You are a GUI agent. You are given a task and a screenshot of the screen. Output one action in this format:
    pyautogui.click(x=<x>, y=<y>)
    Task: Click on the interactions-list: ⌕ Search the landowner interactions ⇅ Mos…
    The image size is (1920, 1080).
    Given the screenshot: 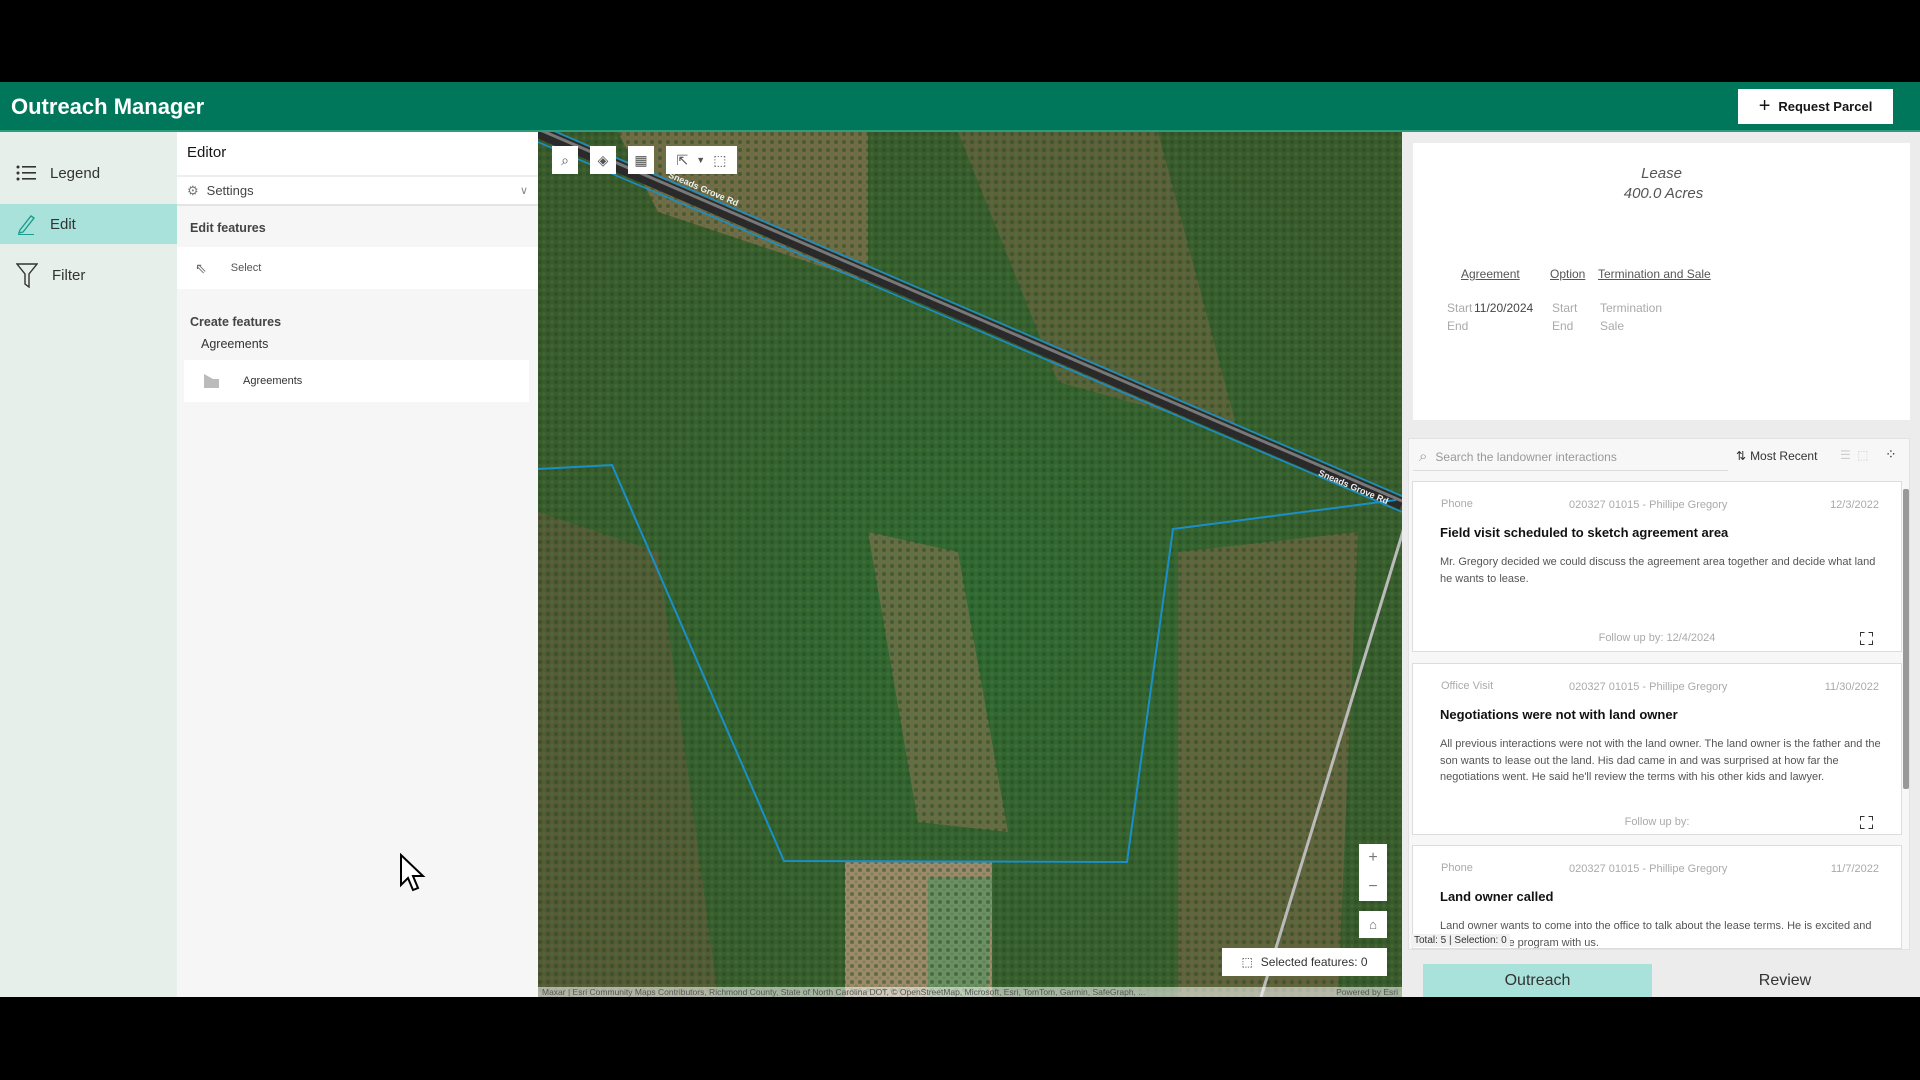 What is the action you would take?
    pyautogui.click(x=1659, y=694)
    